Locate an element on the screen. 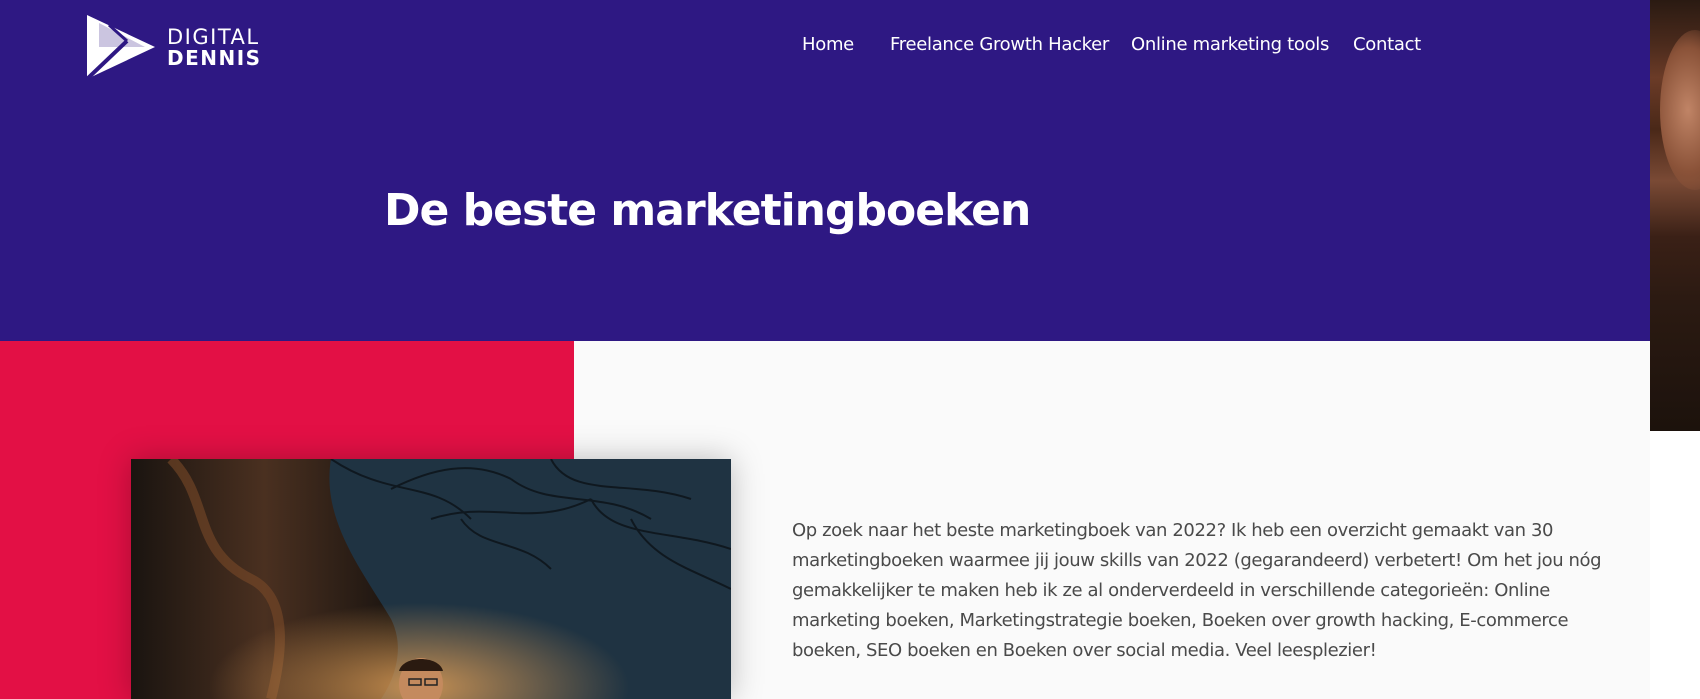 The image size is (1700, 699). nav-item-contact: Contact is located at coordinates (1387, 44).